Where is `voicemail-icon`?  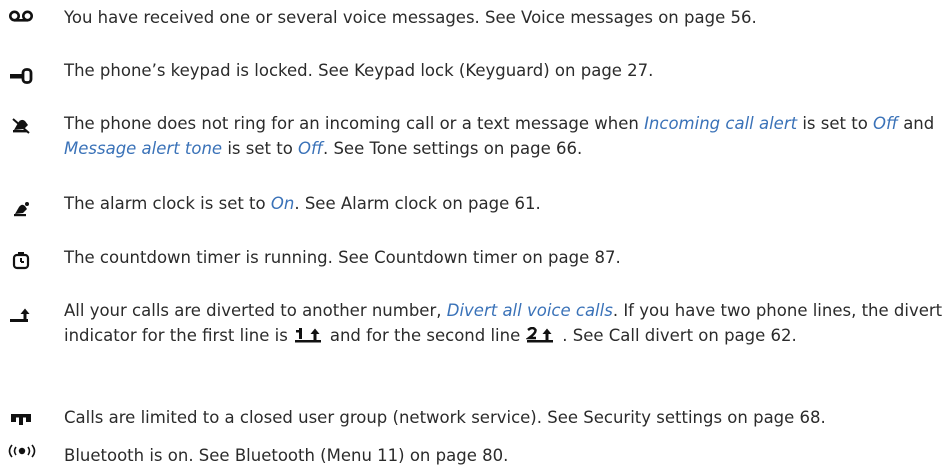 voicemail-icon is located at coordinates (21, 17).